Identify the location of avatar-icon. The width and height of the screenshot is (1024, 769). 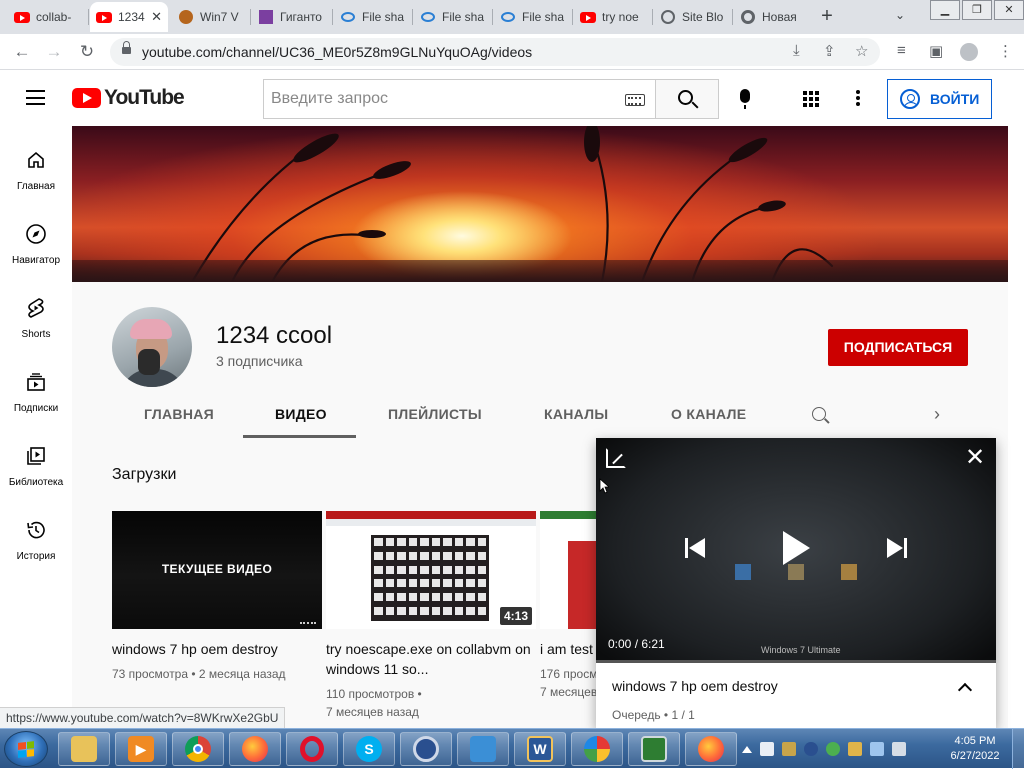
(186, 17).